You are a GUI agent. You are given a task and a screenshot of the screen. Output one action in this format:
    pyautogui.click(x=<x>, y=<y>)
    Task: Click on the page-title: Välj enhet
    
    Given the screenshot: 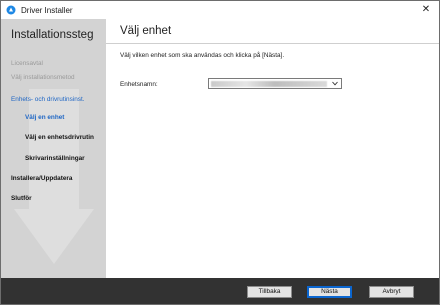 What is the action you would take?
    pyautogui.click(x=146, y=31)
    